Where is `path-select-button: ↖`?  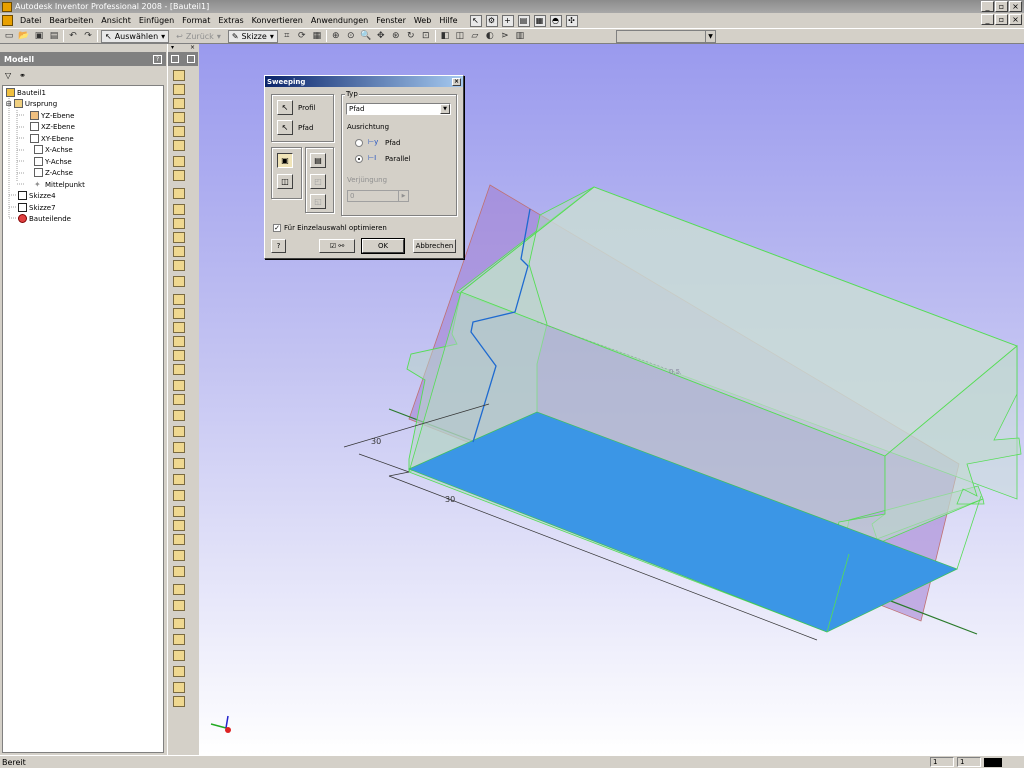 path-select-button: ↖ is located at coordinates (285, 127).